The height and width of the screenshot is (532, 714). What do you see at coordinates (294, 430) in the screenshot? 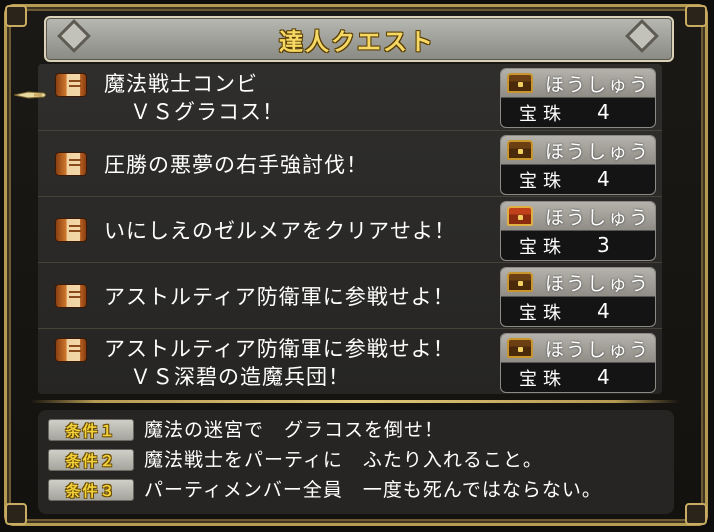
I see `condition-text: 魔法の迷宮で グラコスを倒せ！` at bounding box center [294, 430].